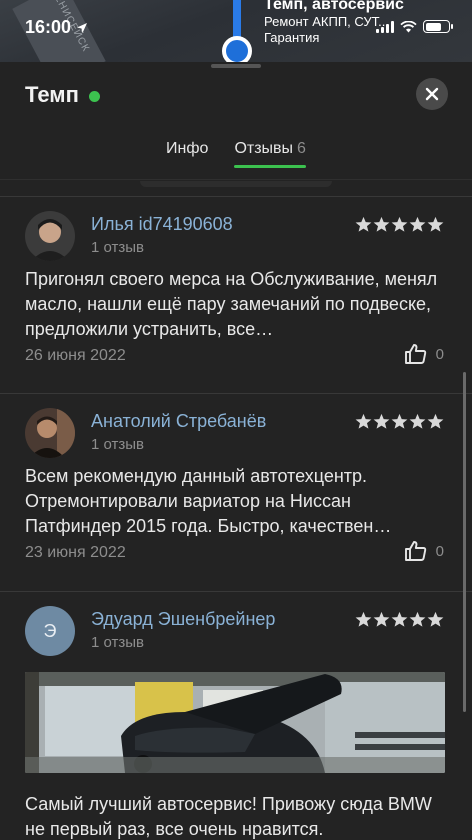 The height and width of the screenshot is (840, 472). What do you see at coordinates (52, 94) in the screenshot?
I see `page-title: Темп` at bounding box center [52, 94].